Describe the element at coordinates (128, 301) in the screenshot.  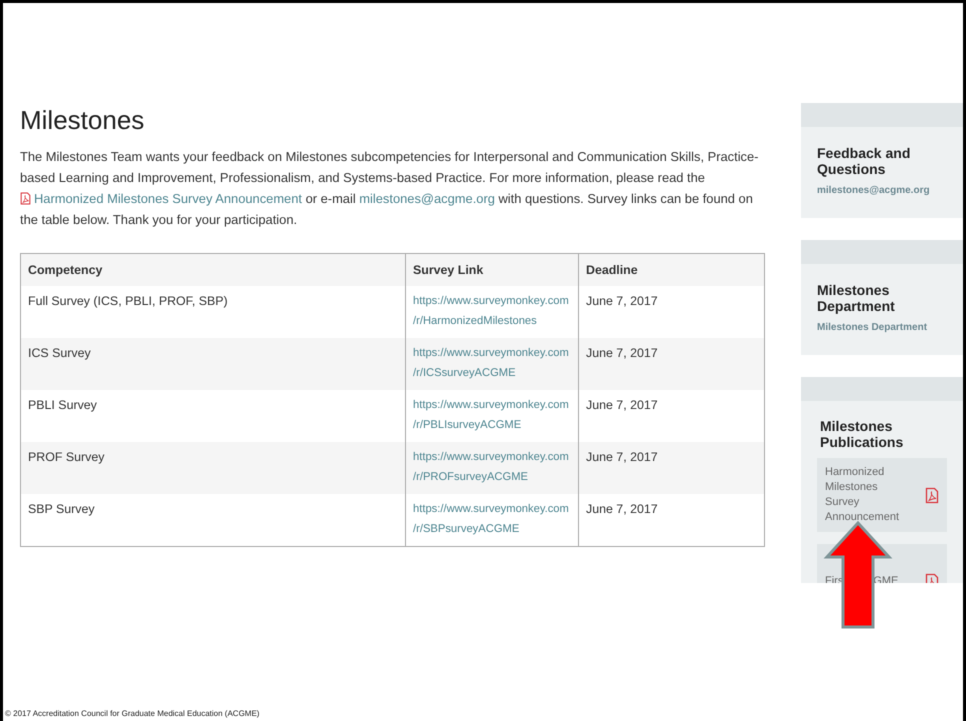
I see `competency-cell: Full Survey (ICS, PBLI, PROF, SBP)` at that location.